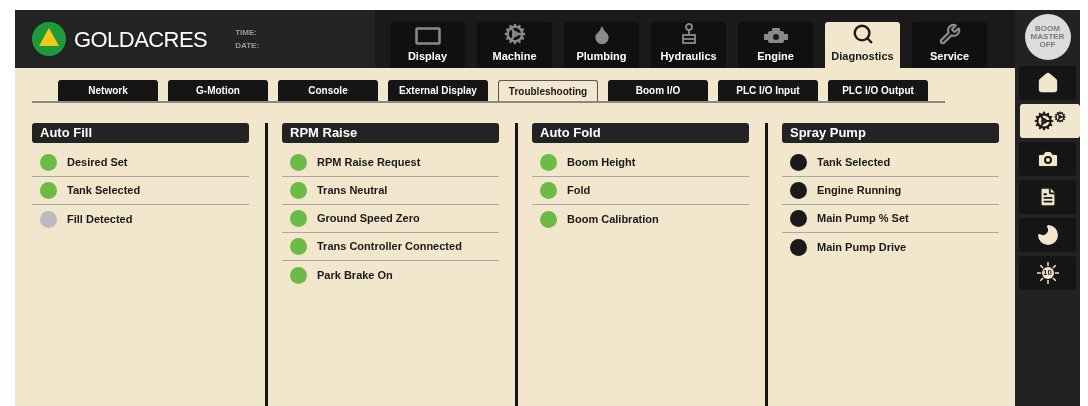  Describe the element at coordinates (100, 219) in the screenshot. I see `status-label: Fill Detected` at that location.